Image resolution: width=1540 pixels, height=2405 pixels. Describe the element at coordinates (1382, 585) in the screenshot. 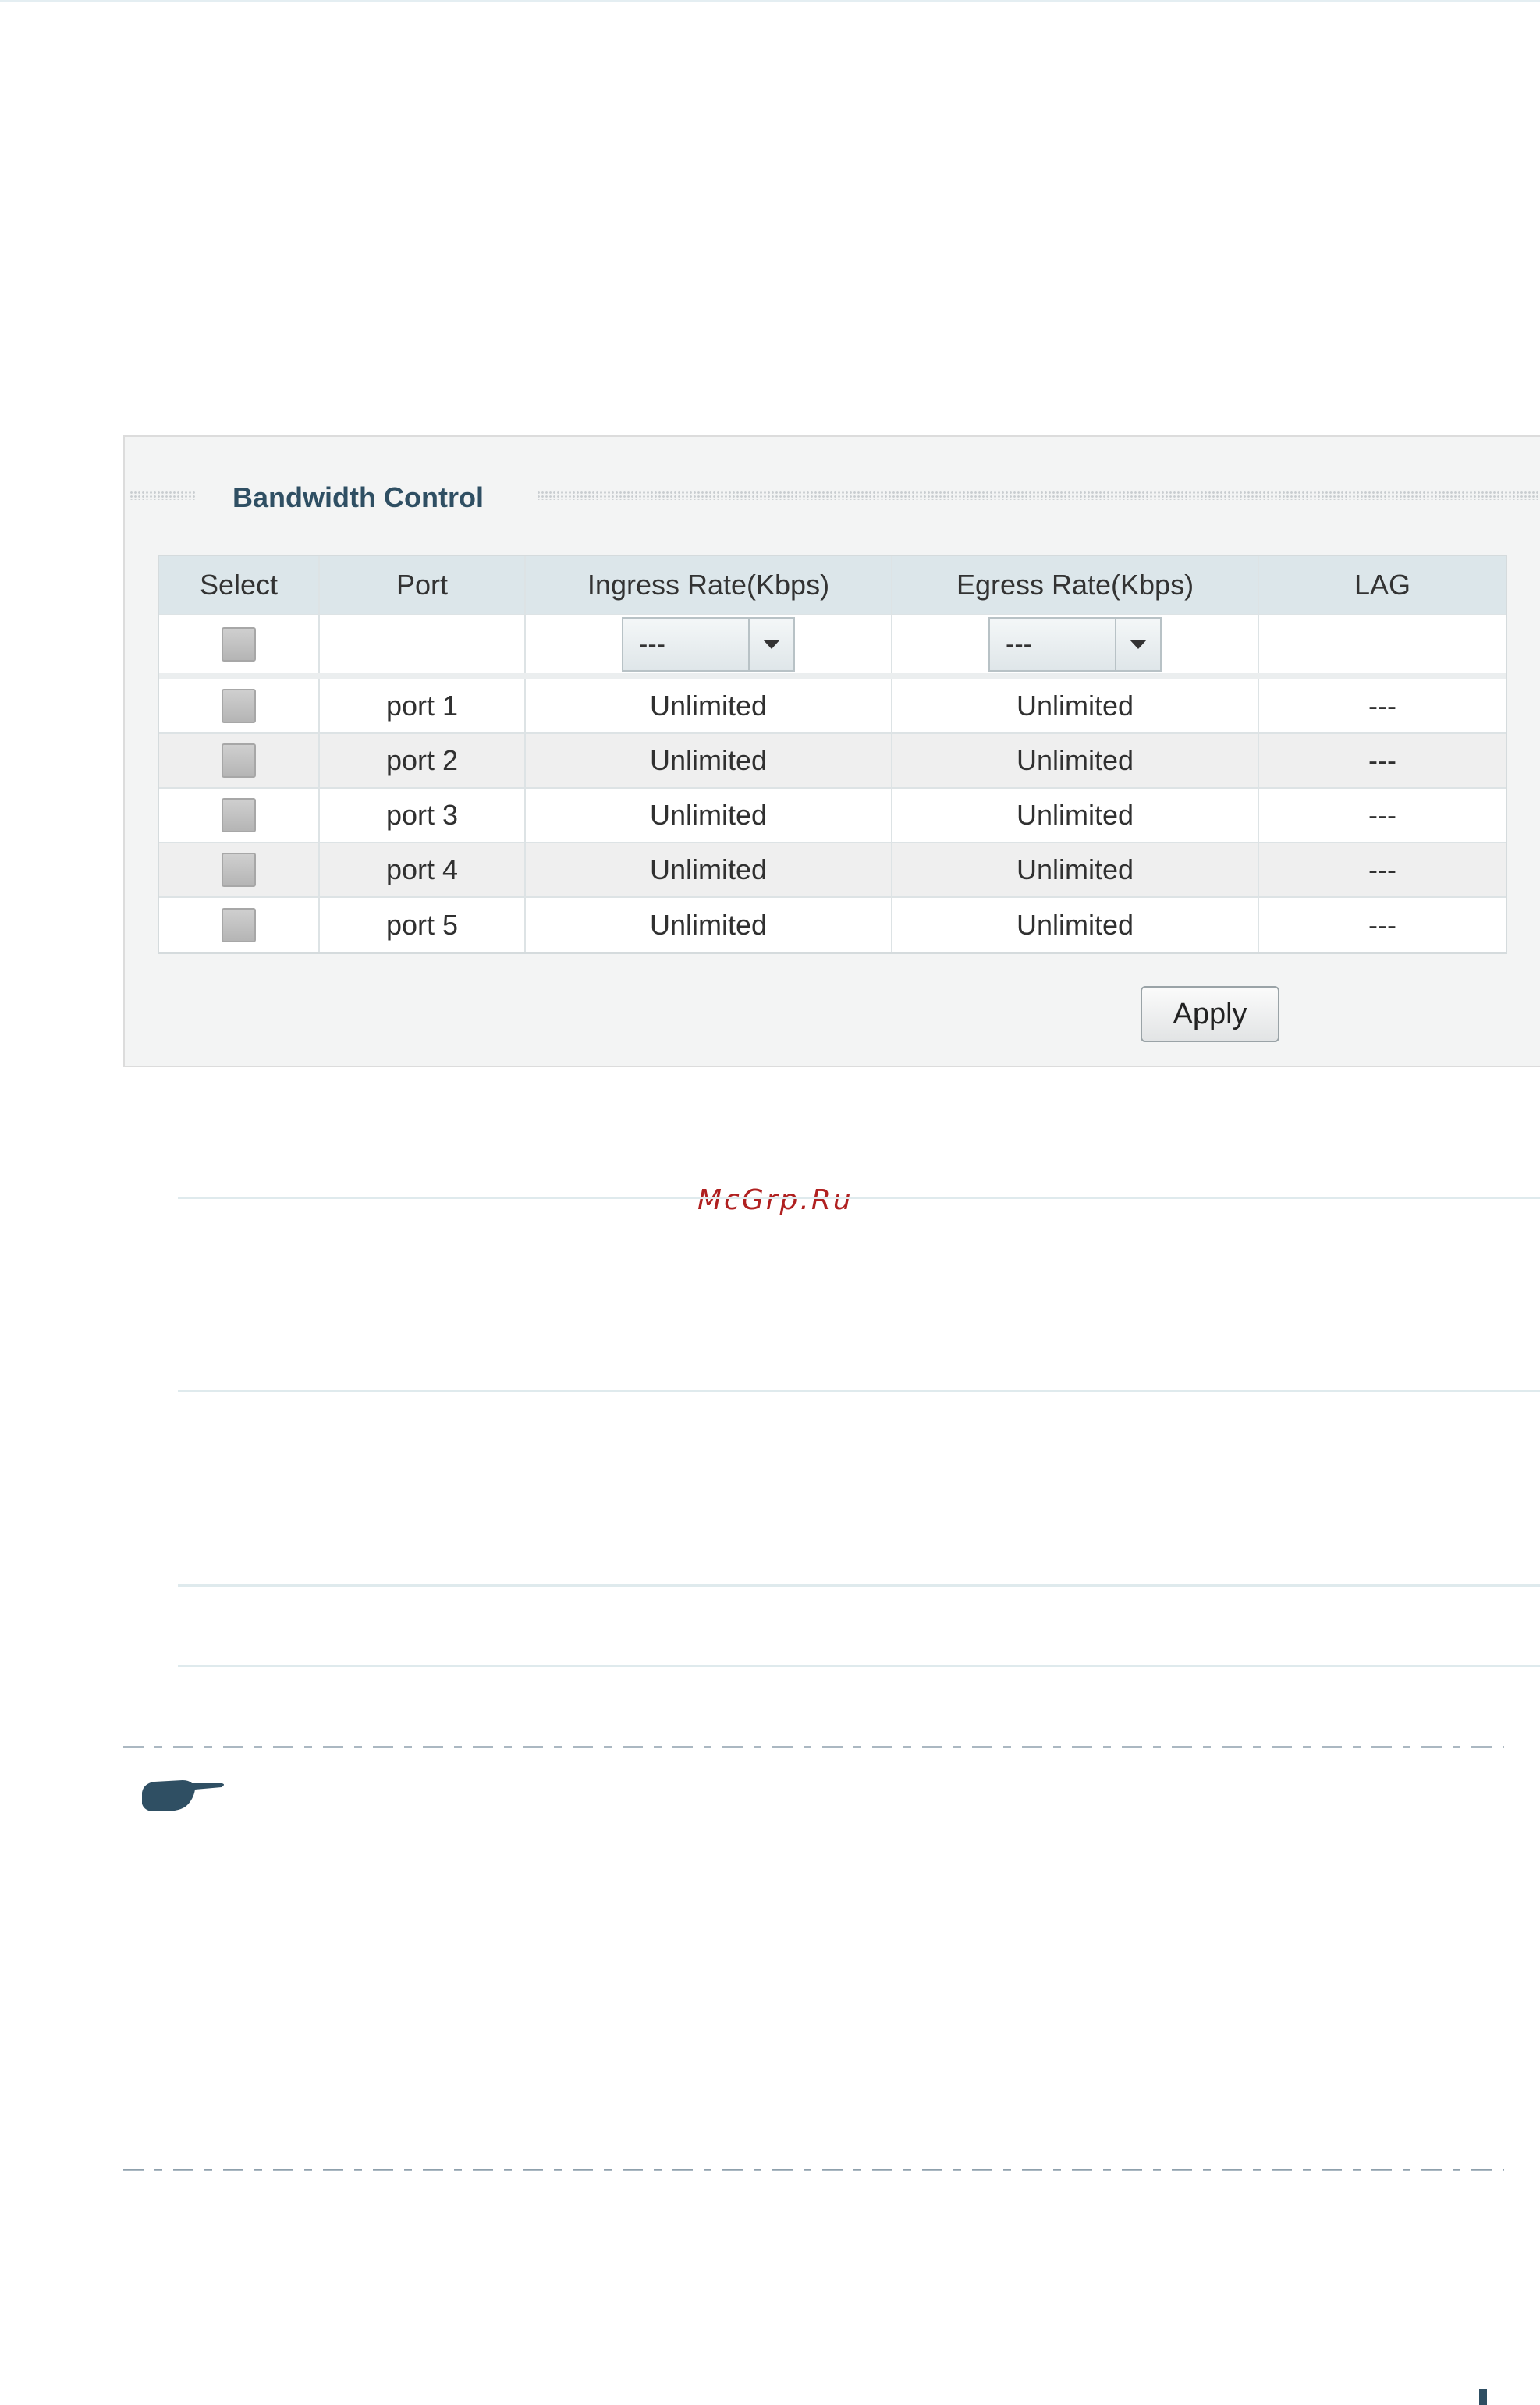

I see `column-header-lag: LAG` at that location.